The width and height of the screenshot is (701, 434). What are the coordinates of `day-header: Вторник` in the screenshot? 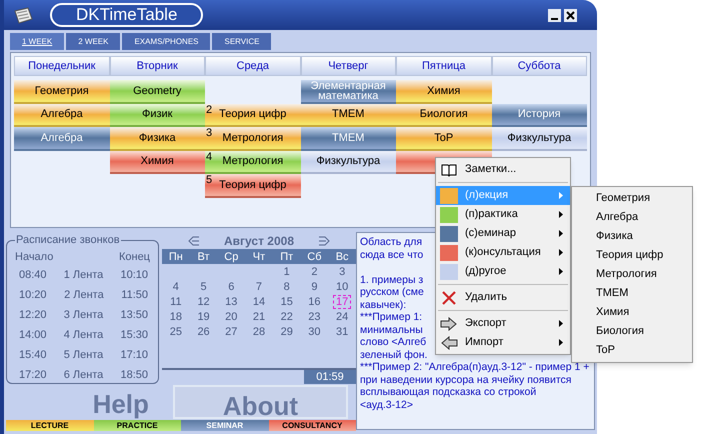 It's located at (157, 66).